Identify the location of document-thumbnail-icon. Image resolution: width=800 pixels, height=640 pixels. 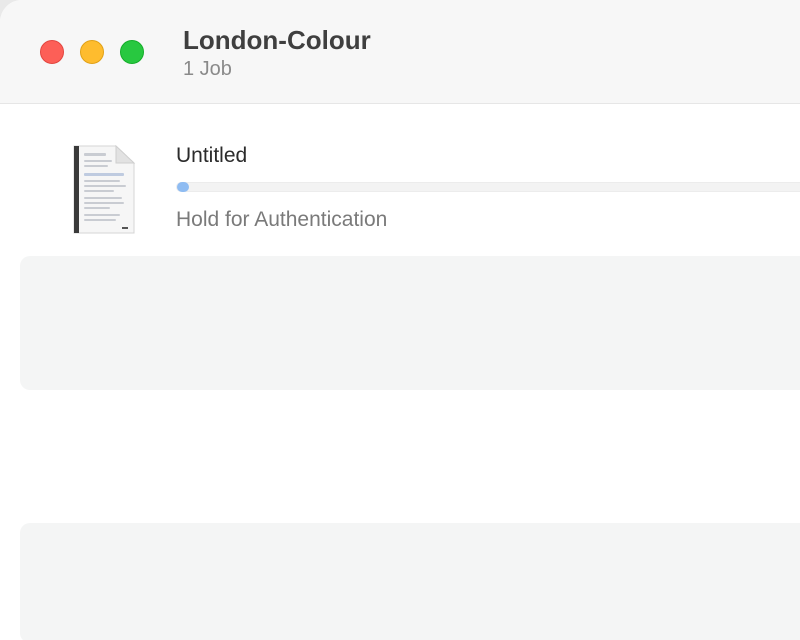
(104, 189).